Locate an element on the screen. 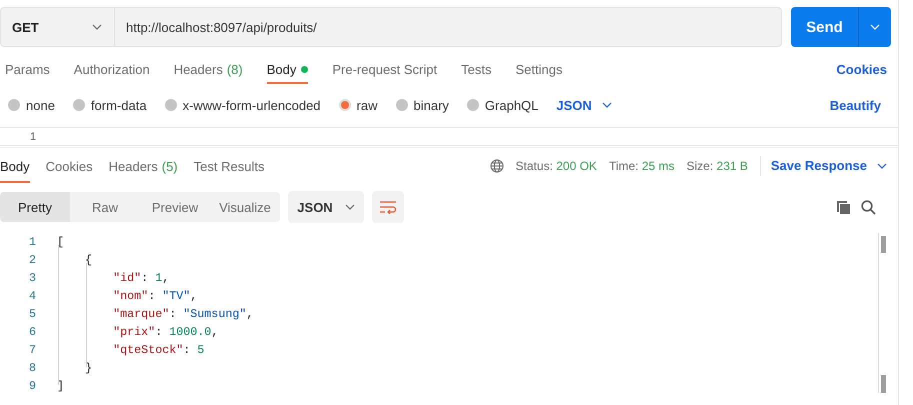 The height and width of the screenshot is (405, 913). wrap-lines-button is located at coordinates (388, 207).